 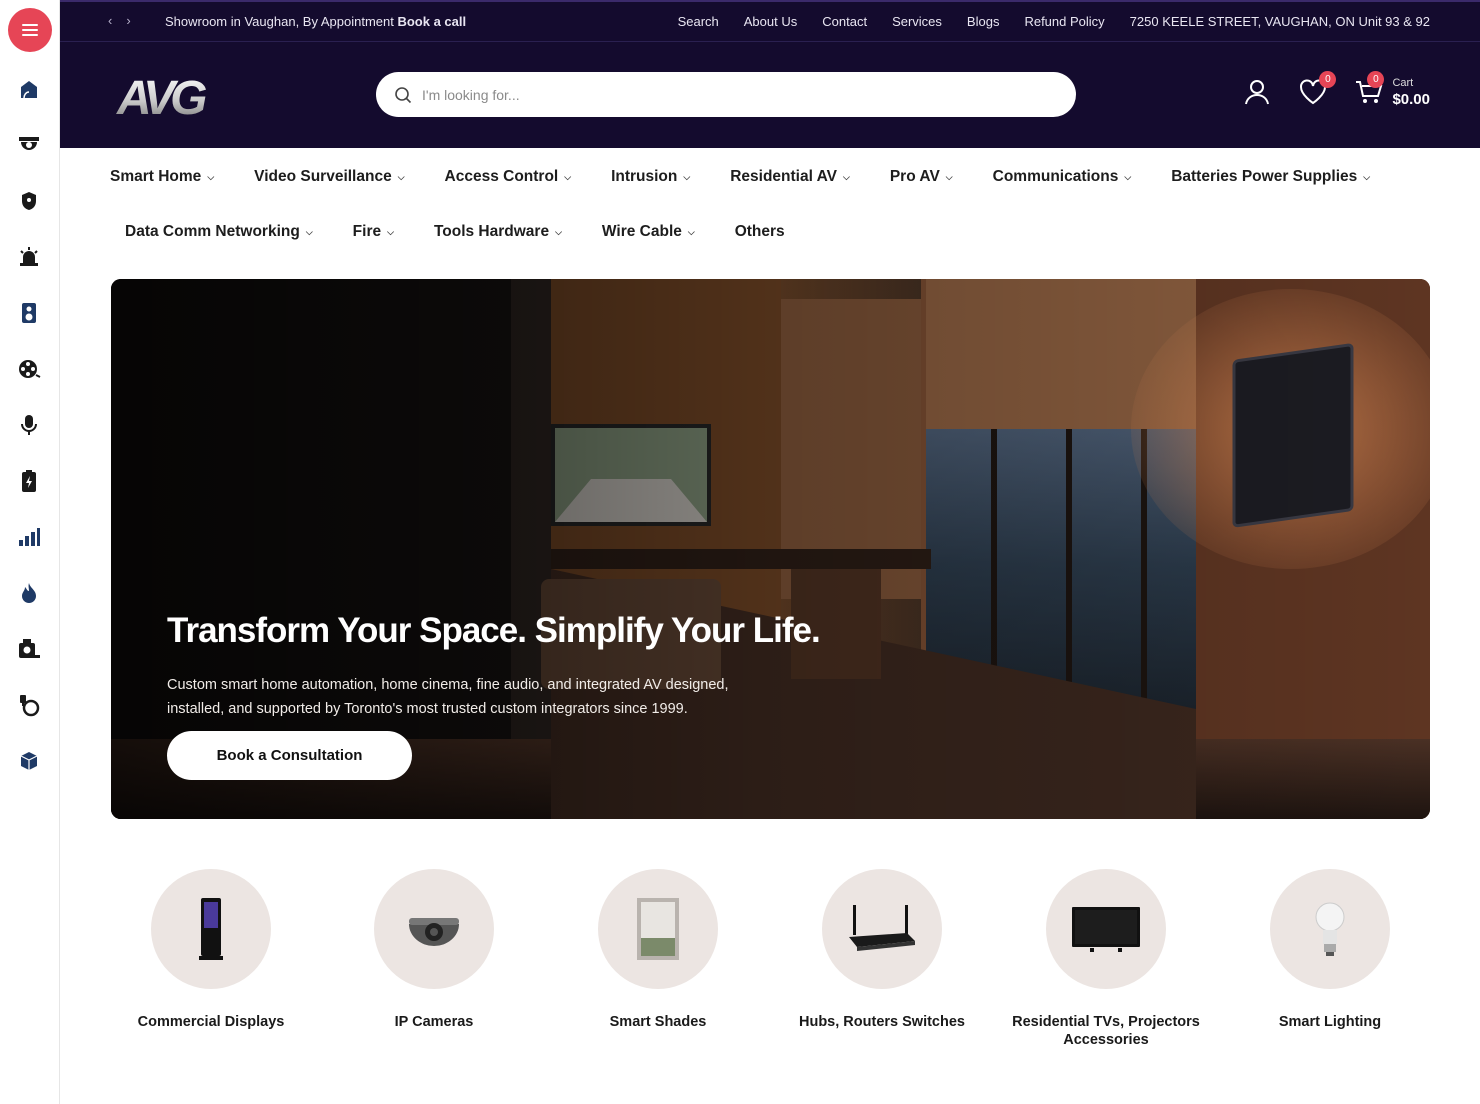 I want to click on category-label: Hubs, Routers Switches, so click(x=882, y=1022).